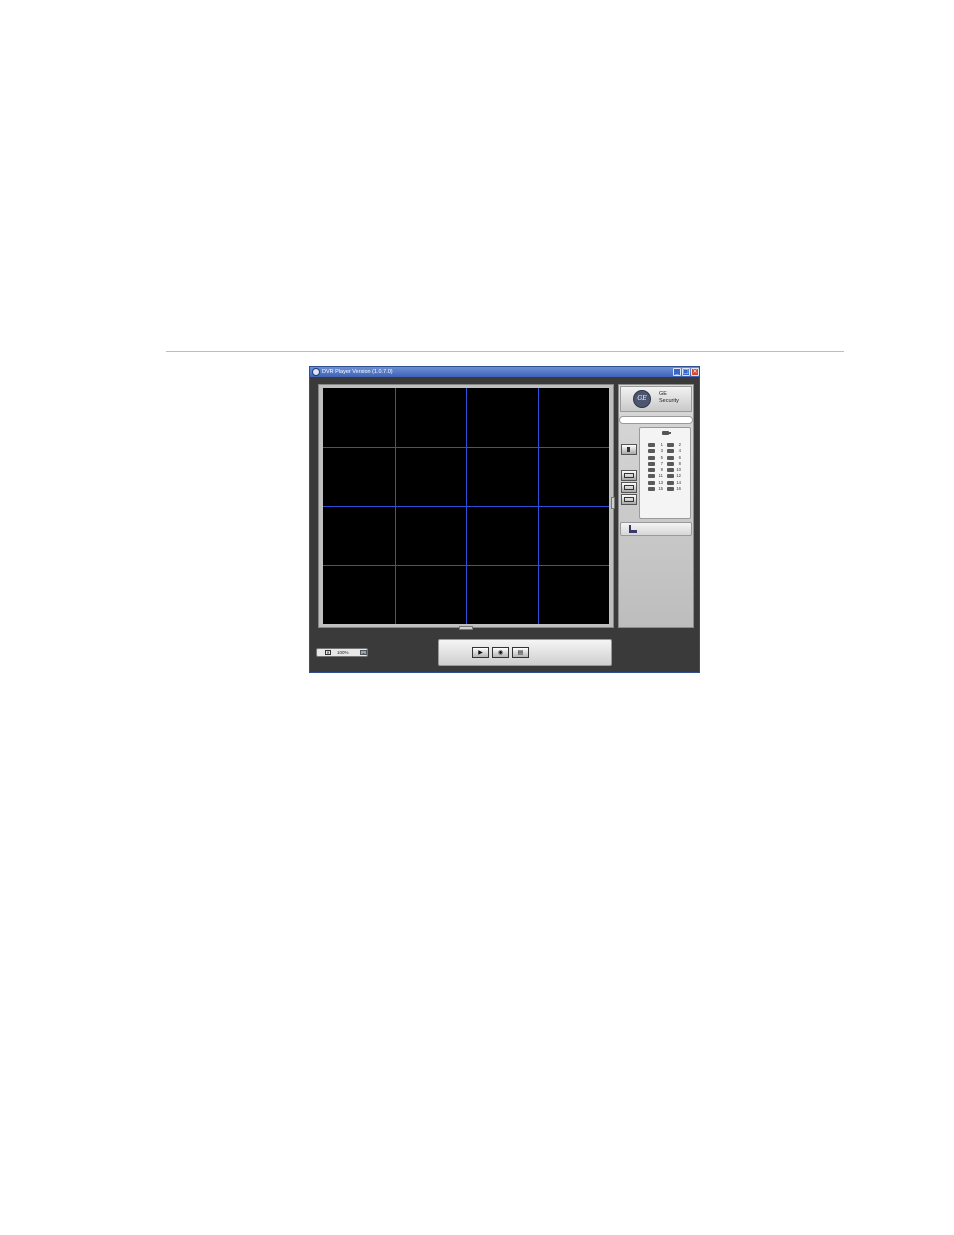 The height and width of the screenshot is (1235, 954). I want to click on camera-number: 5, so click(659, 458).